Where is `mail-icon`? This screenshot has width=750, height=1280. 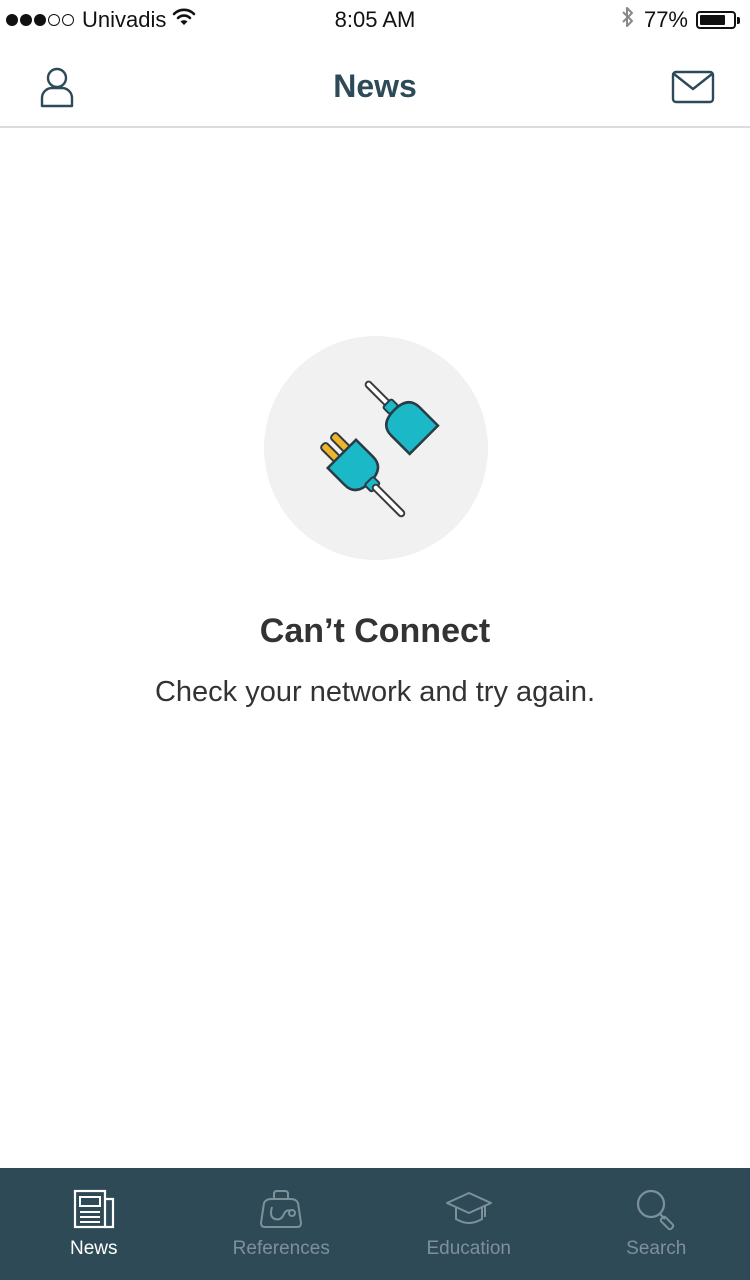 mail-icon is located at coordinates (693, 89).